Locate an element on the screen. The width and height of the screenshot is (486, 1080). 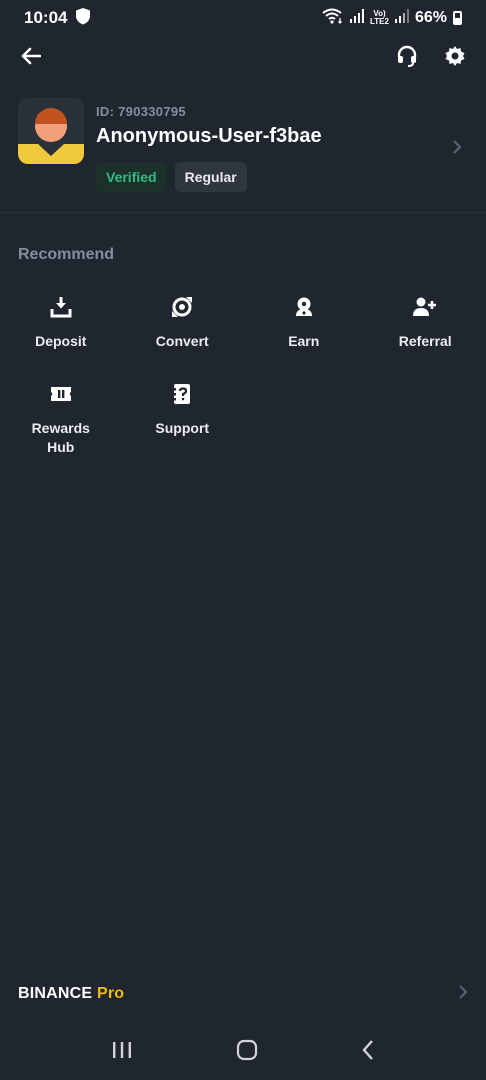
avatar is located at coordinates (51, 131).